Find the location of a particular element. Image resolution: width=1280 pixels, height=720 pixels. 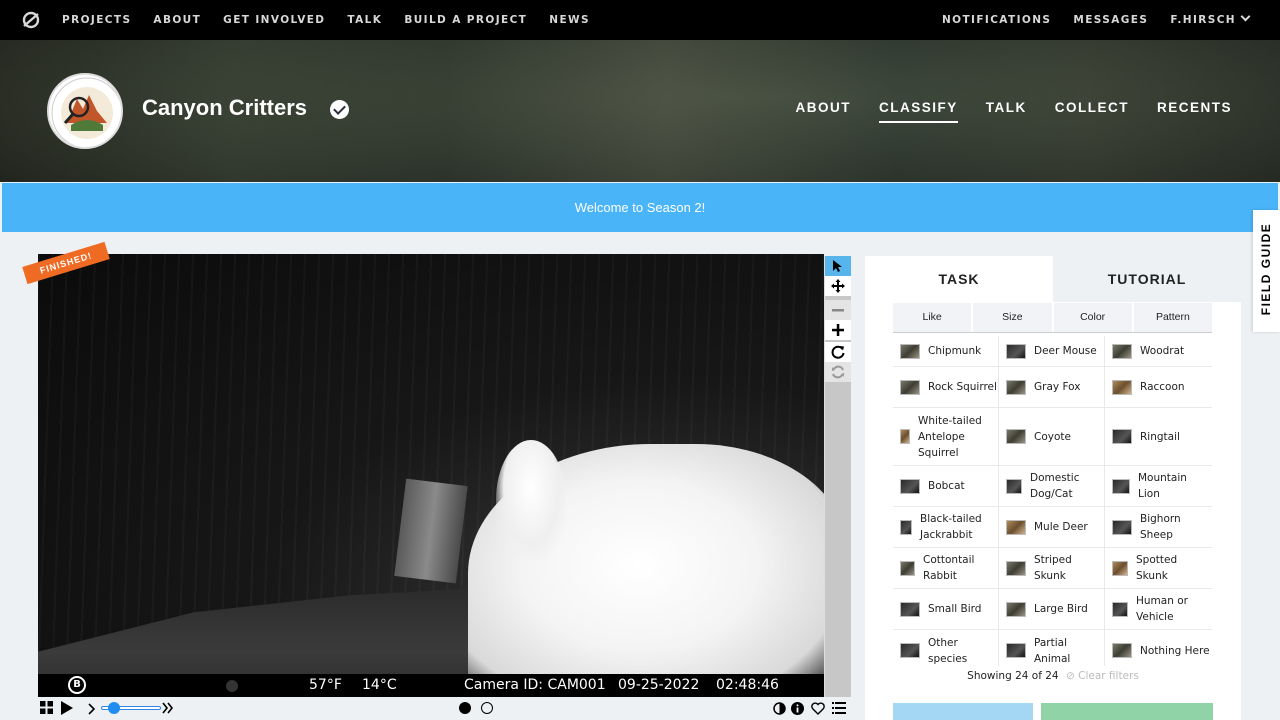

camera-id: Camera ID: CAM001 is located at coordinates (535, 685).